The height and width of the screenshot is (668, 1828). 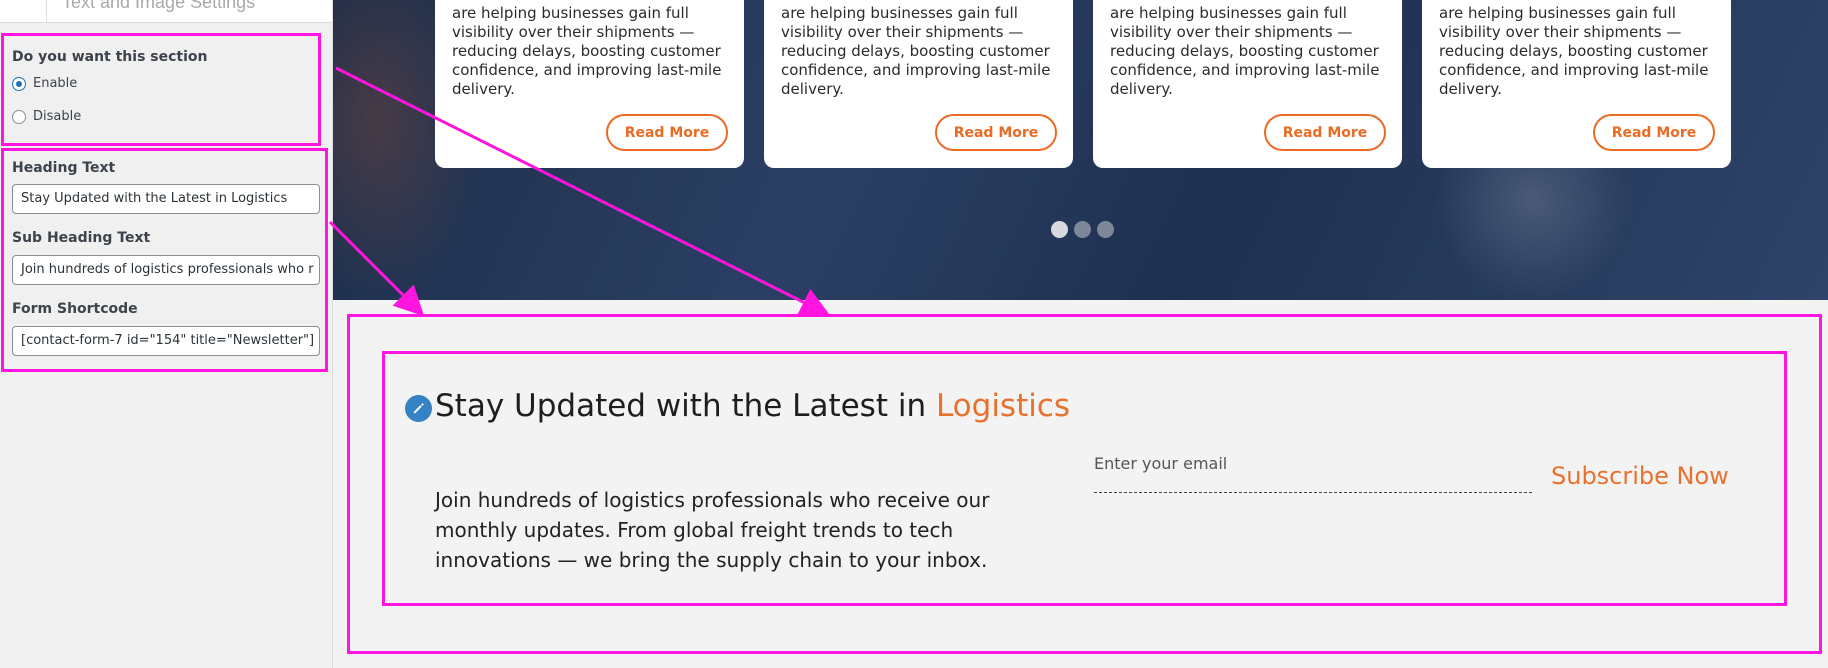 I want to click on slider-dots, so click(x=1082, y=229).